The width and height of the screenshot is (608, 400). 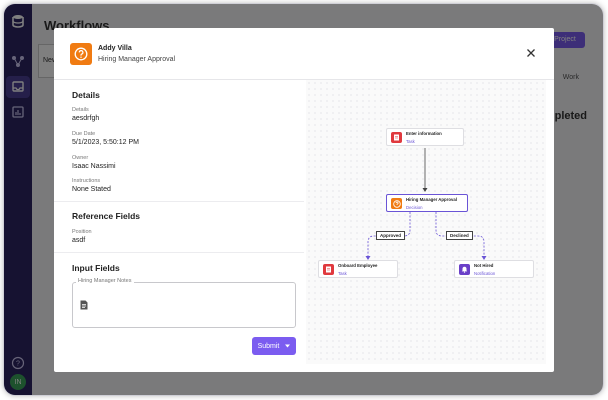 I want to click on details-label: Details, so click(x=80, y=110).